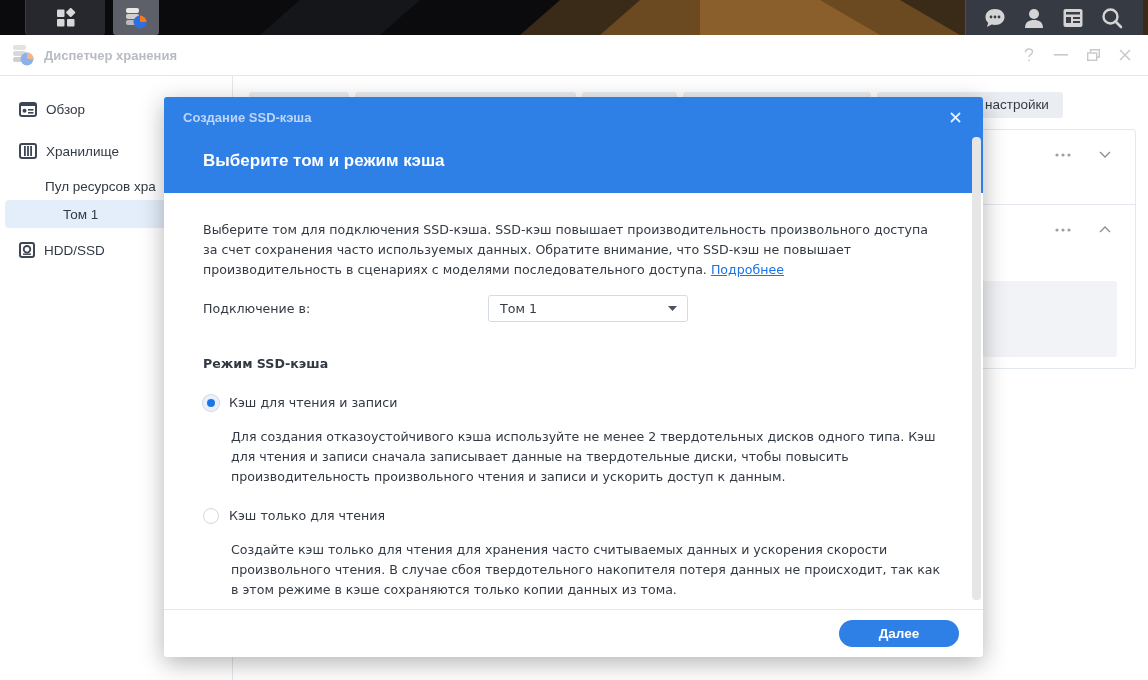 The width and height of the screenshot is (1148, 680). What do you see at coordinates (995, 17) in the screenshot?
I see `chat-icon` at bounding box center [995, 17].